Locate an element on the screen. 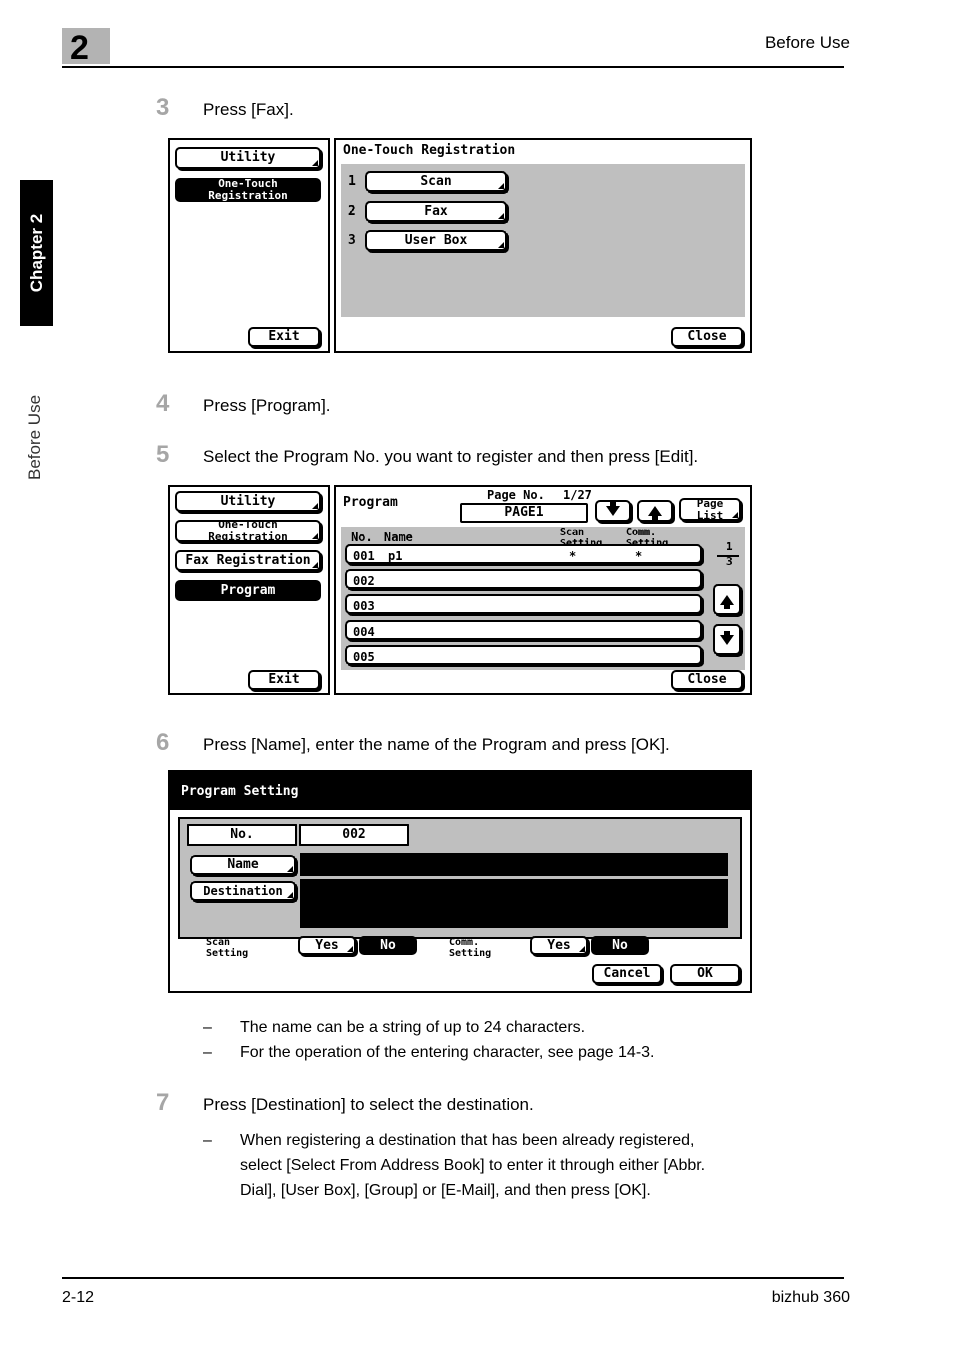  row-no-004: 004 is located at coordinates (364, 632).